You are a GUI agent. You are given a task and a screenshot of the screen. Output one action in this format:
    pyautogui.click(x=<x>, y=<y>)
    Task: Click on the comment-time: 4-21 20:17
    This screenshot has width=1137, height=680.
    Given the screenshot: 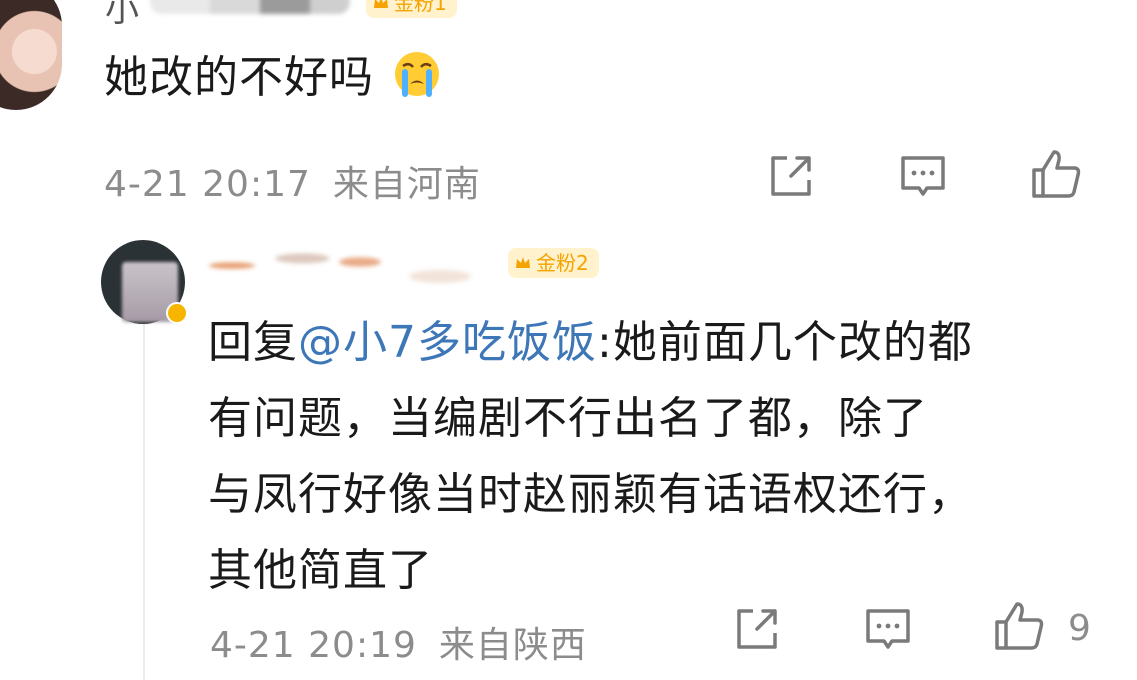 What is the action you would take?
    pyautogui.click(x=207, y=184)
    